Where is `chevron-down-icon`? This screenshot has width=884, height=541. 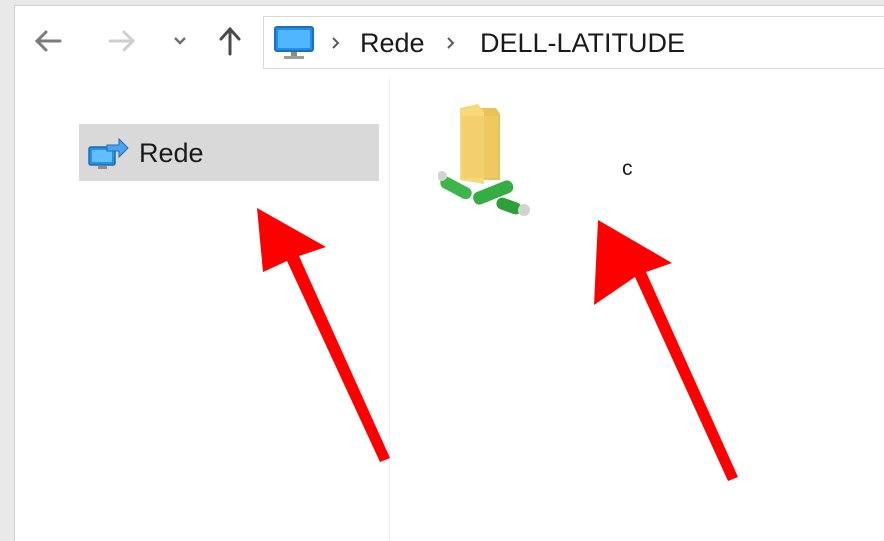
chevron-down-icon is located at coordinates (180, 41).